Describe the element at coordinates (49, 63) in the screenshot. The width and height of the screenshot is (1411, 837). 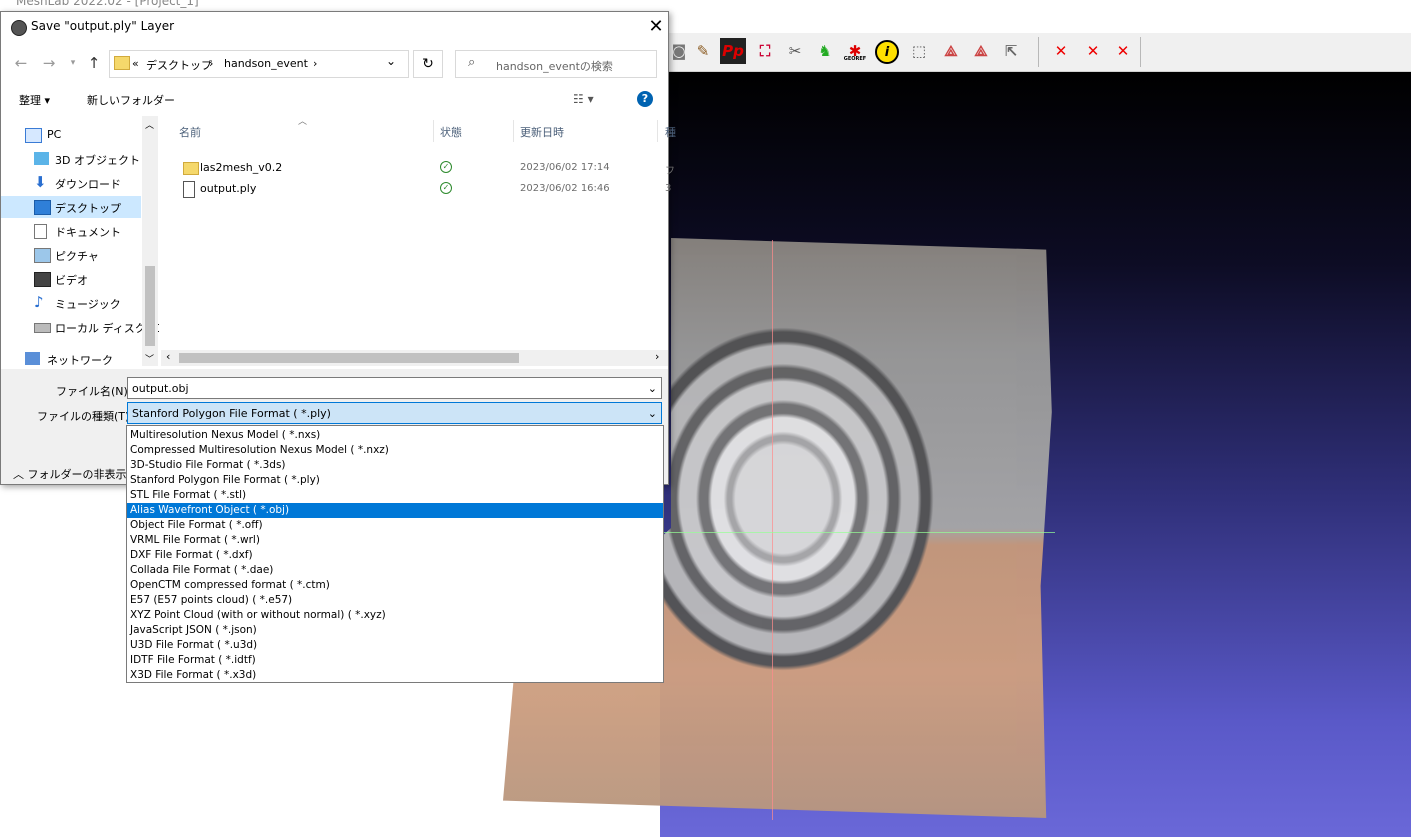
I see `forward-arrow-icon: →` at that location.